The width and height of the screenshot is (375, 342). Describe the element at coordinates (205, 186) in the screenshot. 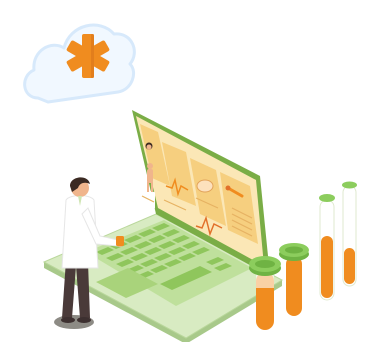

I see `pill-icon` at that location.